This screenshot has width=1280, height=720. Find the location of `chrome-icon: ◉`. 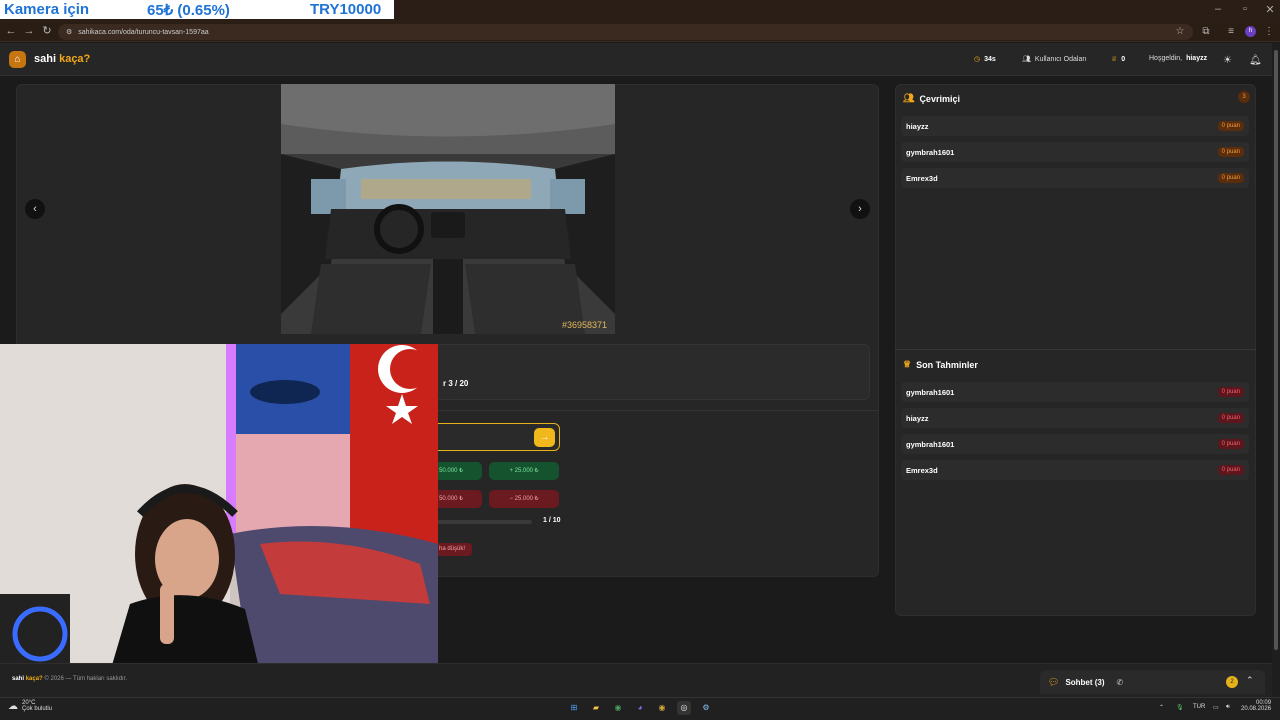

chrome-icon: ◉ is located at coordinates (618, 708).